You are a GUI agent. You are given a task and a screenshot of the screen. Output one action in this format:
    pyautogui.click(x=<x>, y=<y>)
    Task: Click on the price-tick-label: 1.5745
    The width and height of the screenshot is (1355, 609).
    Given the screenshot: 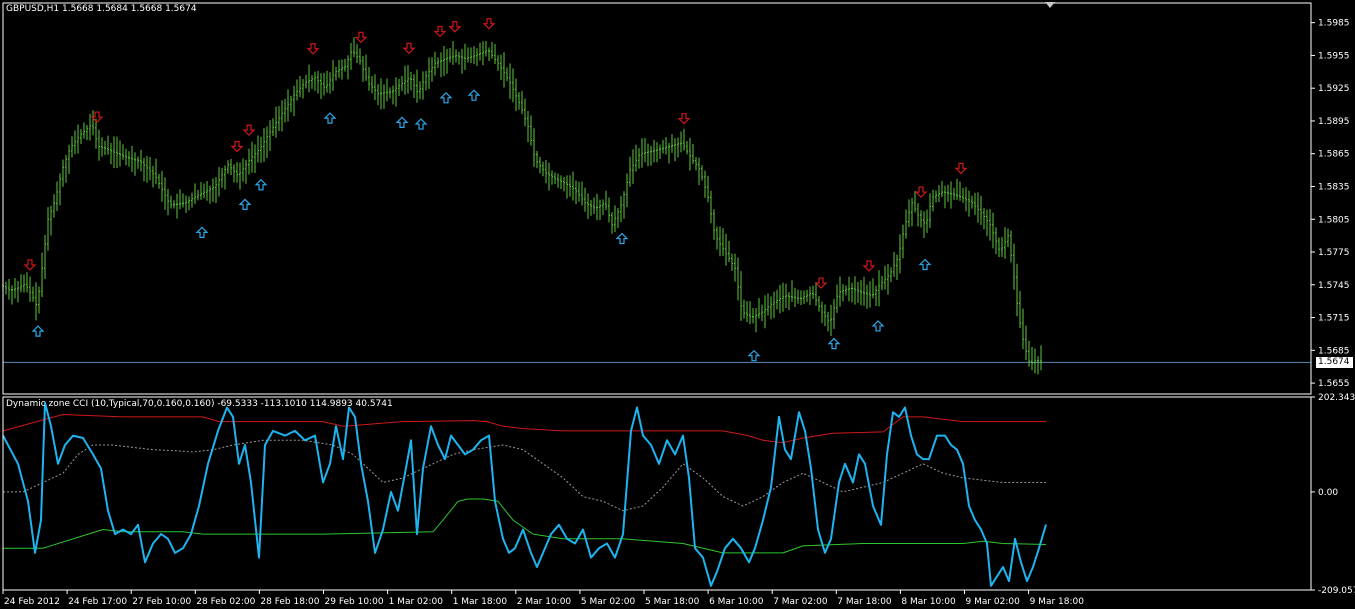 What is the action you would take?
    pyautogui.click(x=1334, y=286)
    